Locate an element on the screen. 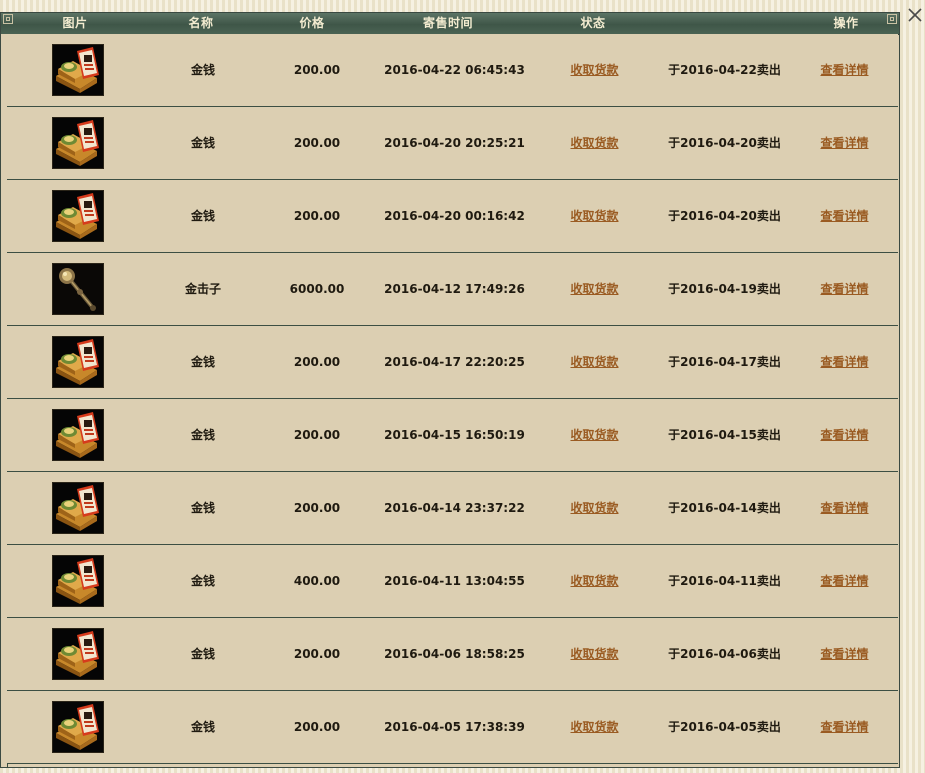  item-price: 400.00 is located at coordinates (317, 581).